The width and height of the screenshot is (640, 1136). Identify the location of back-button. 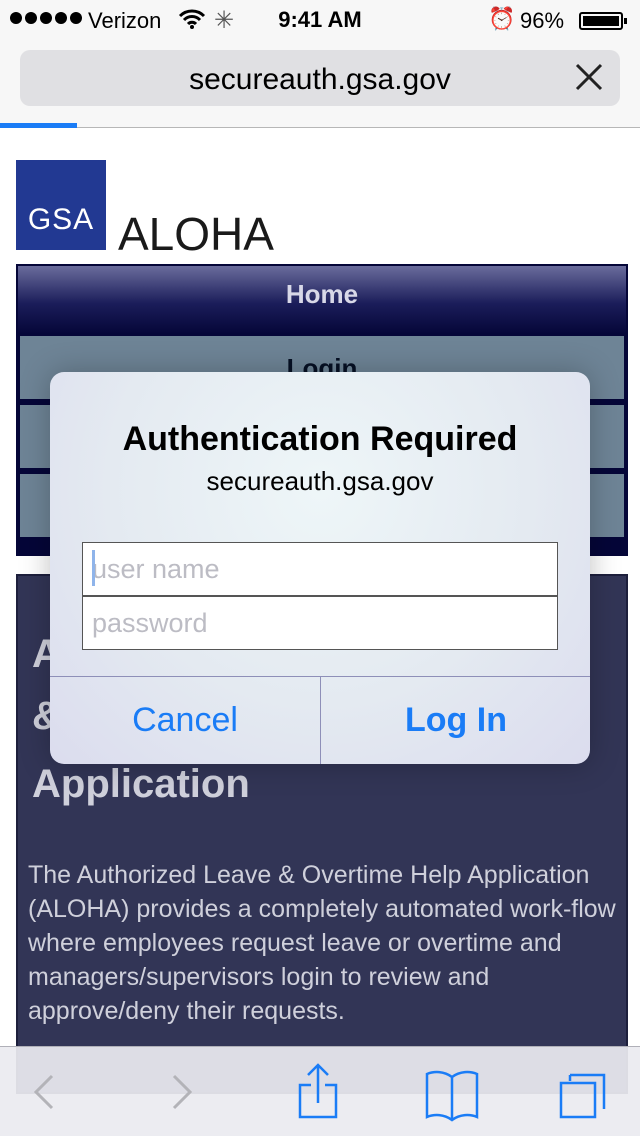
(44, 1091).